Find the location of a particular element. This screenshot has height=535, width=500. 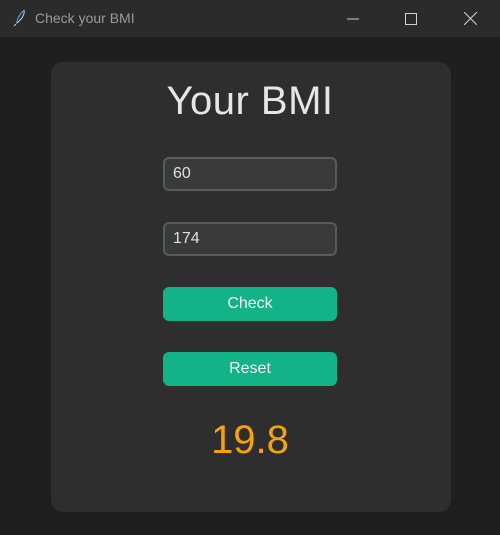

maximize-icon is located at coordinates (411, 18).